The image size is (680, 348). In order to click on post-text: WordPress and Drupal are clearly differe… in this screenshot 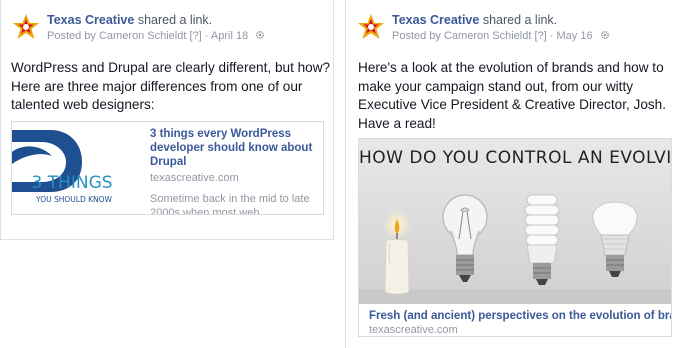, I will do `click(171, 86)`.